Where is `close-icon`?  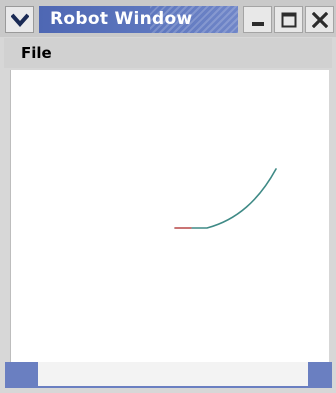
close-icon is located at coordinates (319, 19).